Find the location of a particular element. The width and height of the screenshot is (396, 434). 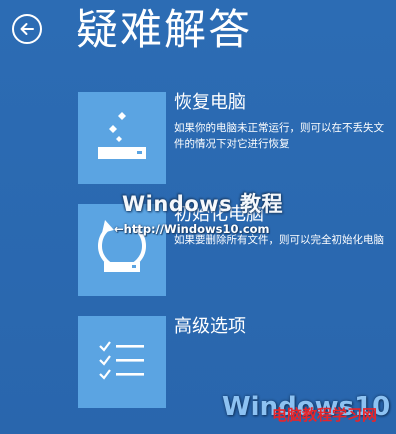

refresh-pc-icon is located at coordinates (122, 135).